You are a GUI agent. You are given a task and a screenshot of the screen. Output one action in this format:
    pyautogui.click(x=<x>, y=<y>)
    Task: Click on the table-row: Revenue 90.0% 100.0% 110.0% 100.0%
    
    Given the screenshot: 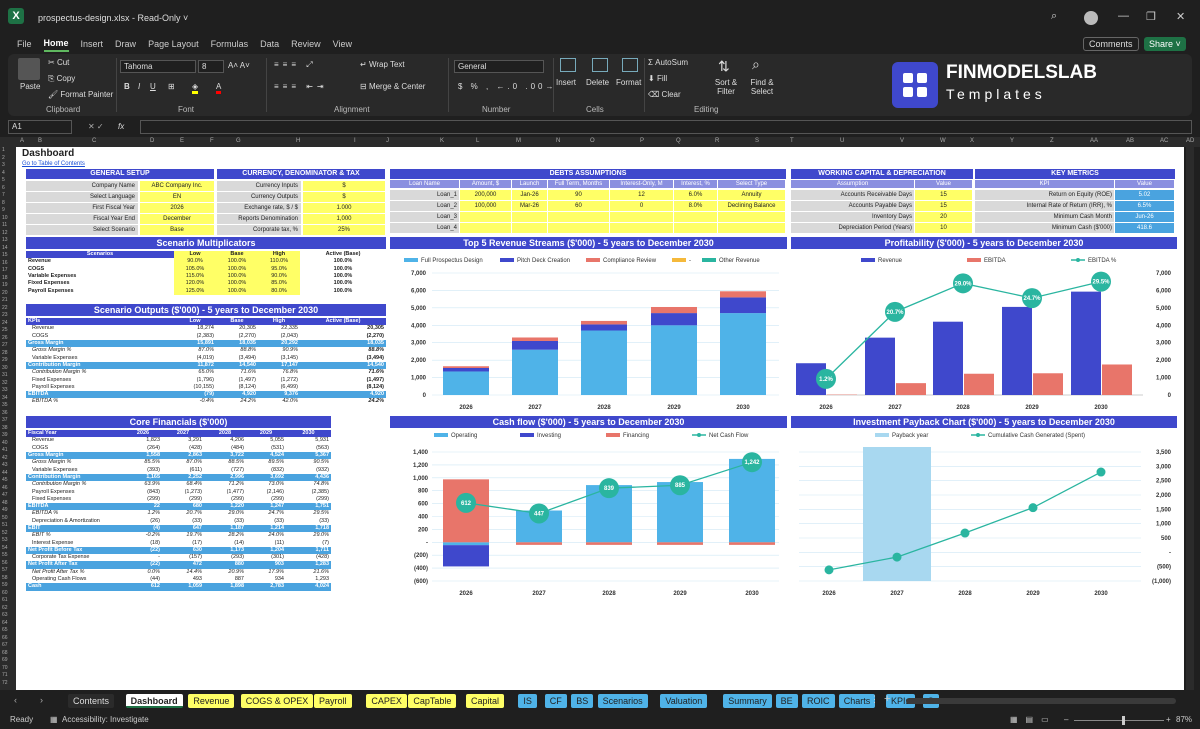 What is the action you would take?
    pyautogui.click(x=206, y=262)
    